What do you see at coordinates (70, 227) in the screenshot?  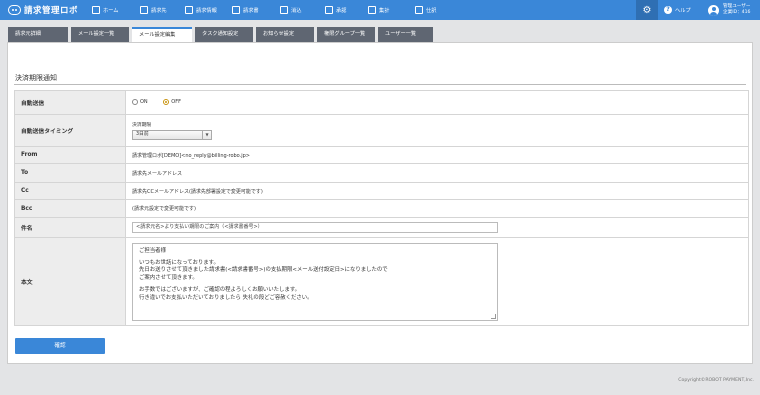 I see `subject-label: 件名` at bounding box center [70, 227].